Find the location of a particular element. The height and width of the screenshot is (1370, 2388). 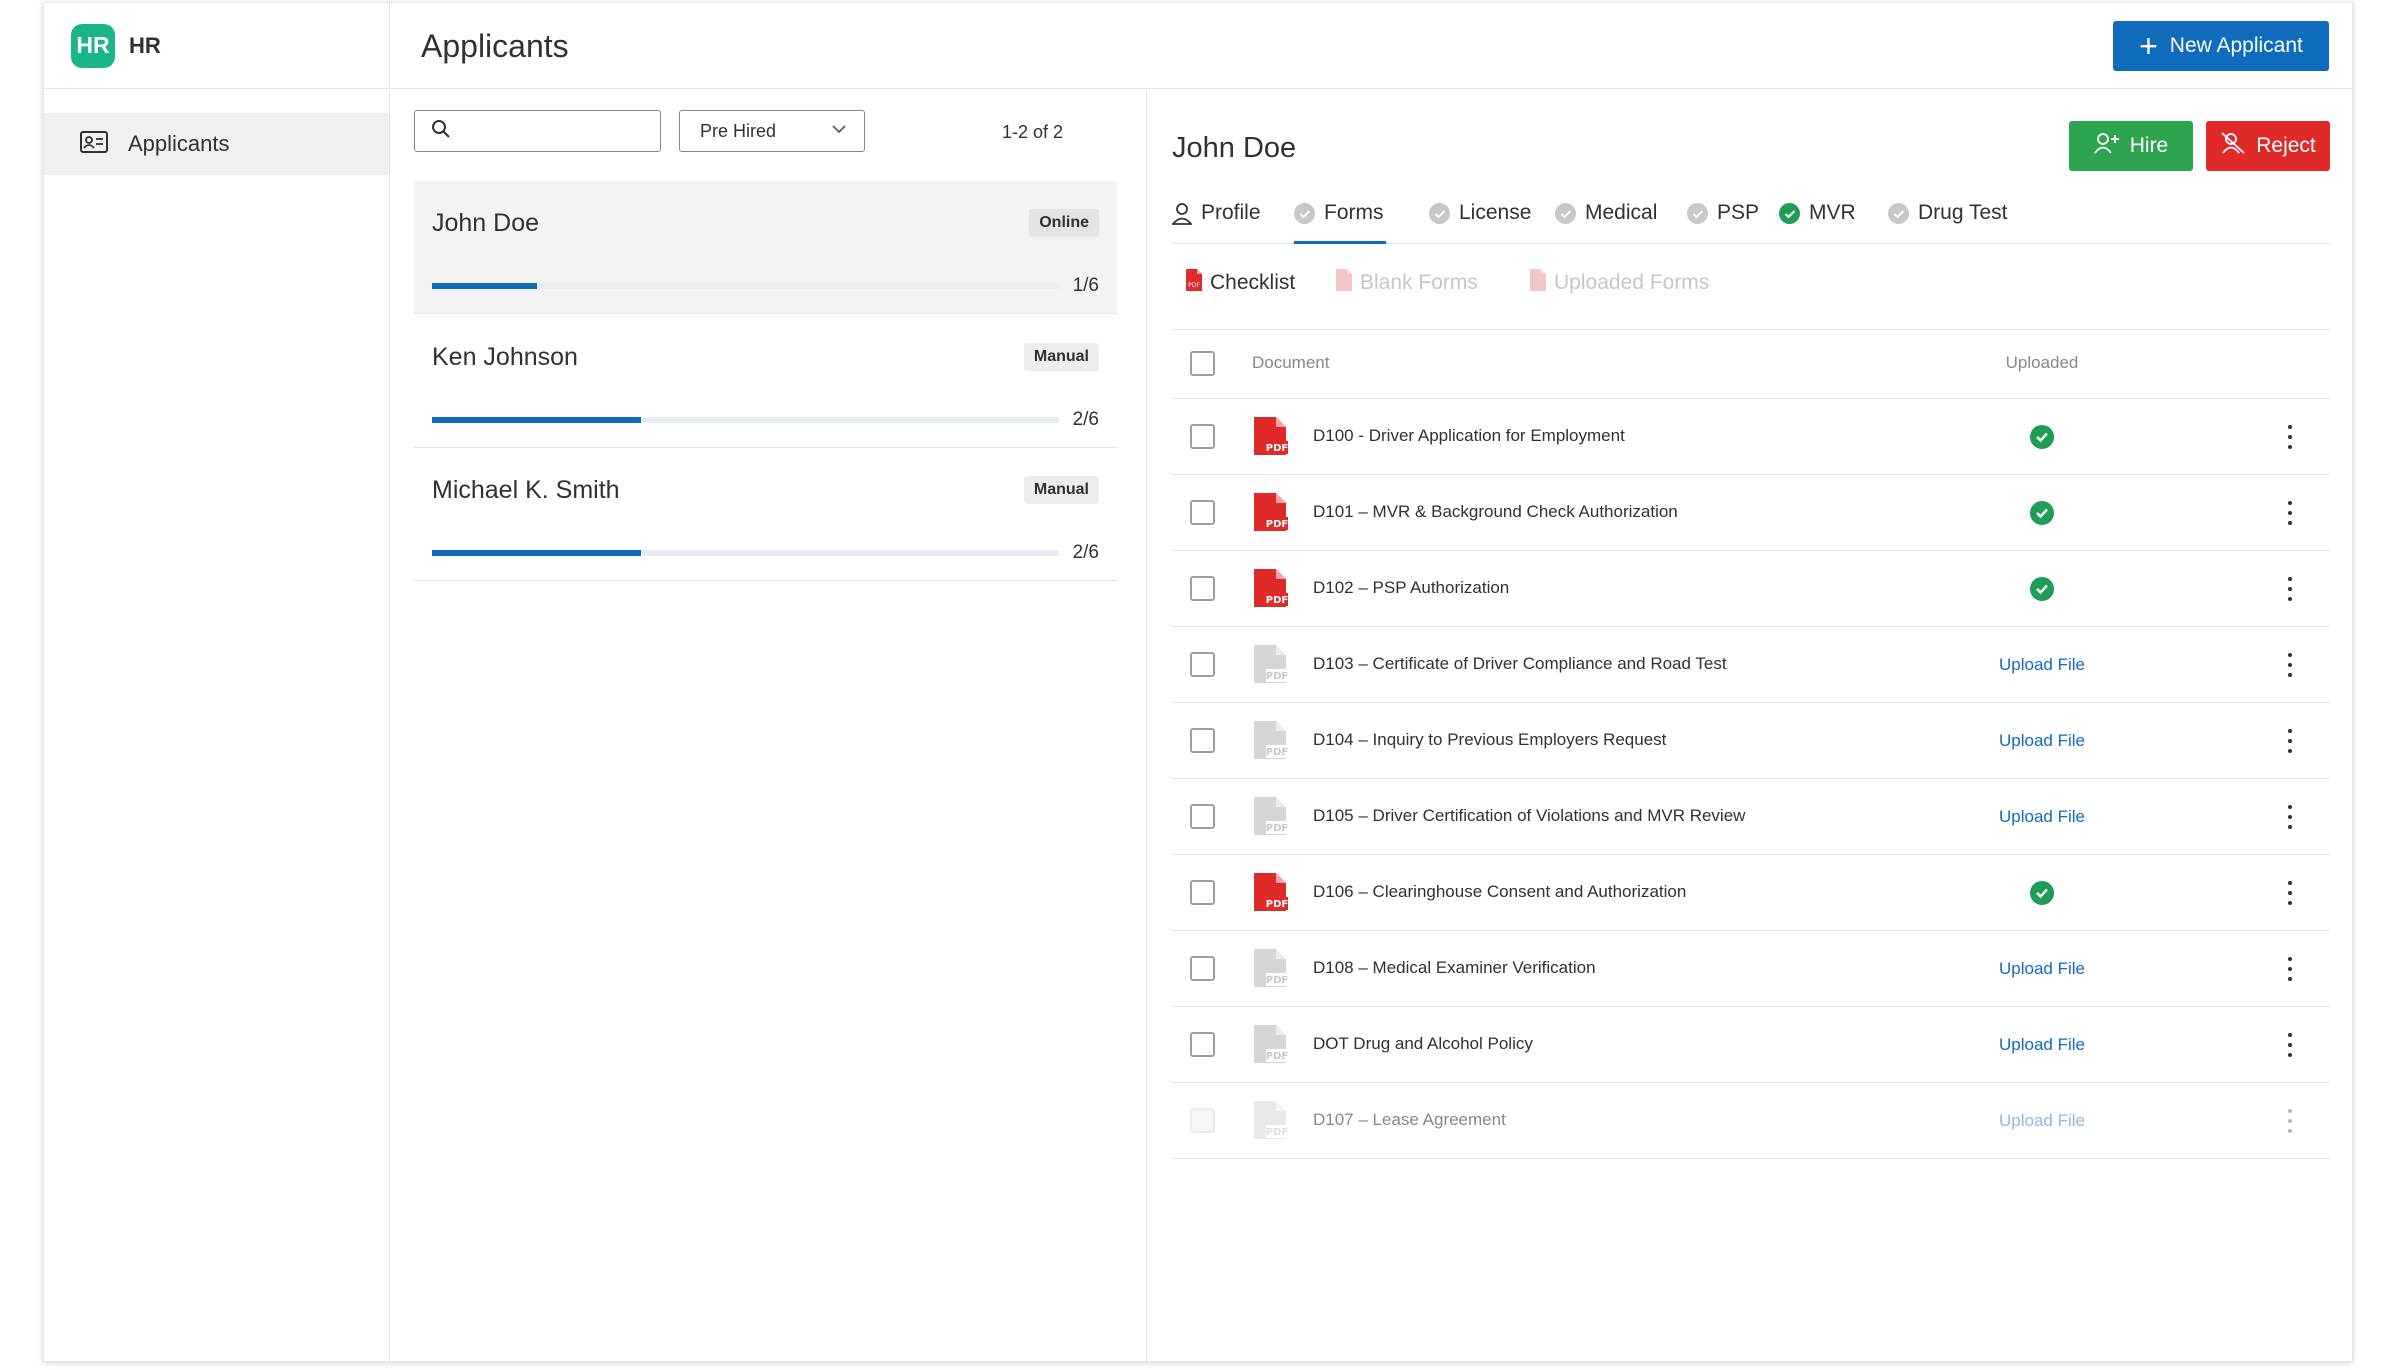

column-header-uploaded: Uploaded is located at coordinates (2042, 362).